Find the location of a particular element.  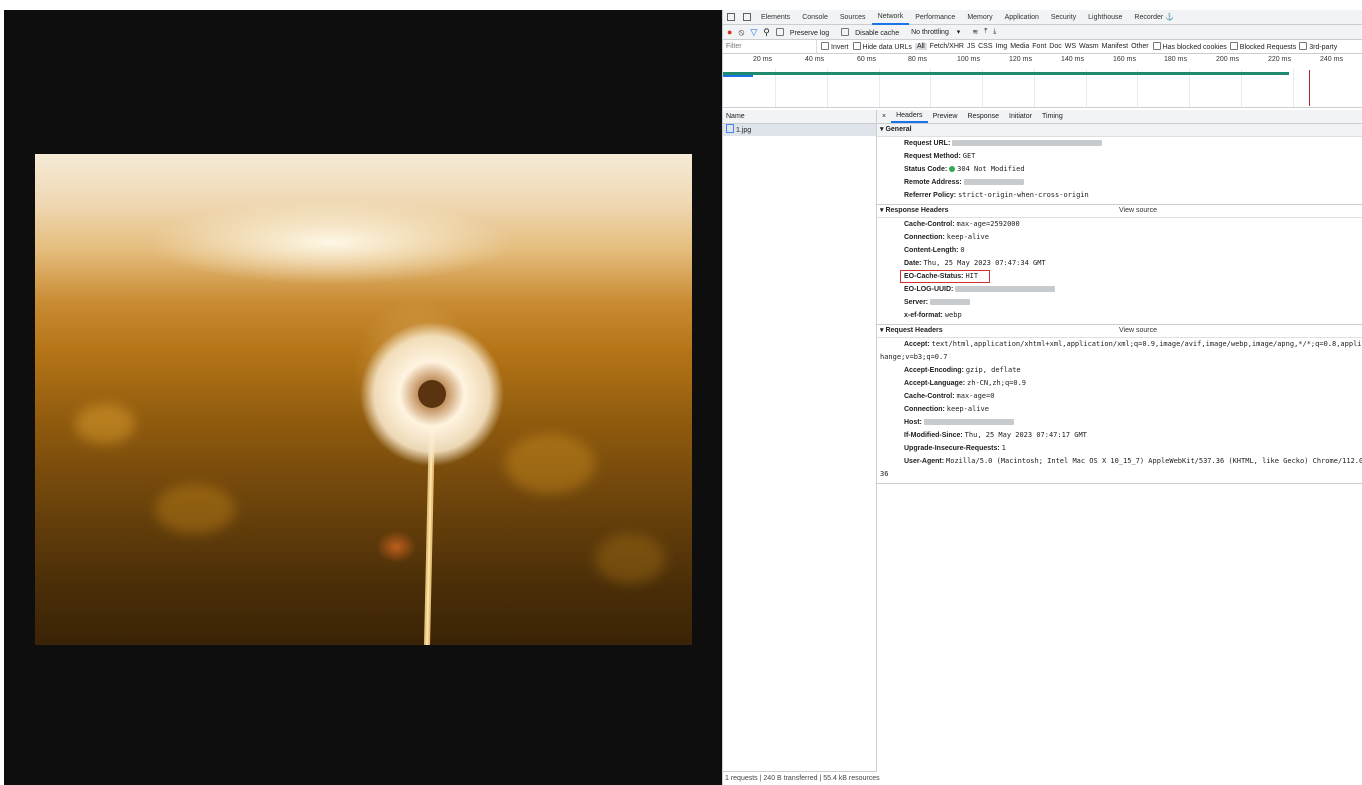

request-headers-header: ▾ Request Headers View source is located at coordinates (1119, 331).